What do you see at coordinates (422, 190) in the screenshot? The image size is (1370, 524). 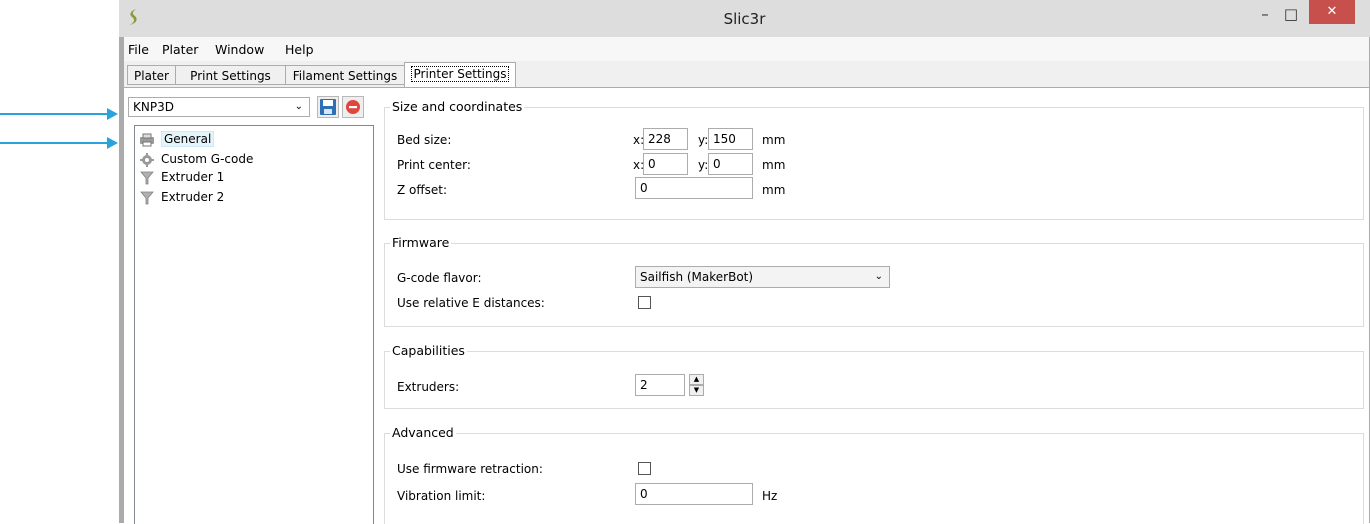 I see `z-offset-label: Z offset:` at bounding box center [422, 190].